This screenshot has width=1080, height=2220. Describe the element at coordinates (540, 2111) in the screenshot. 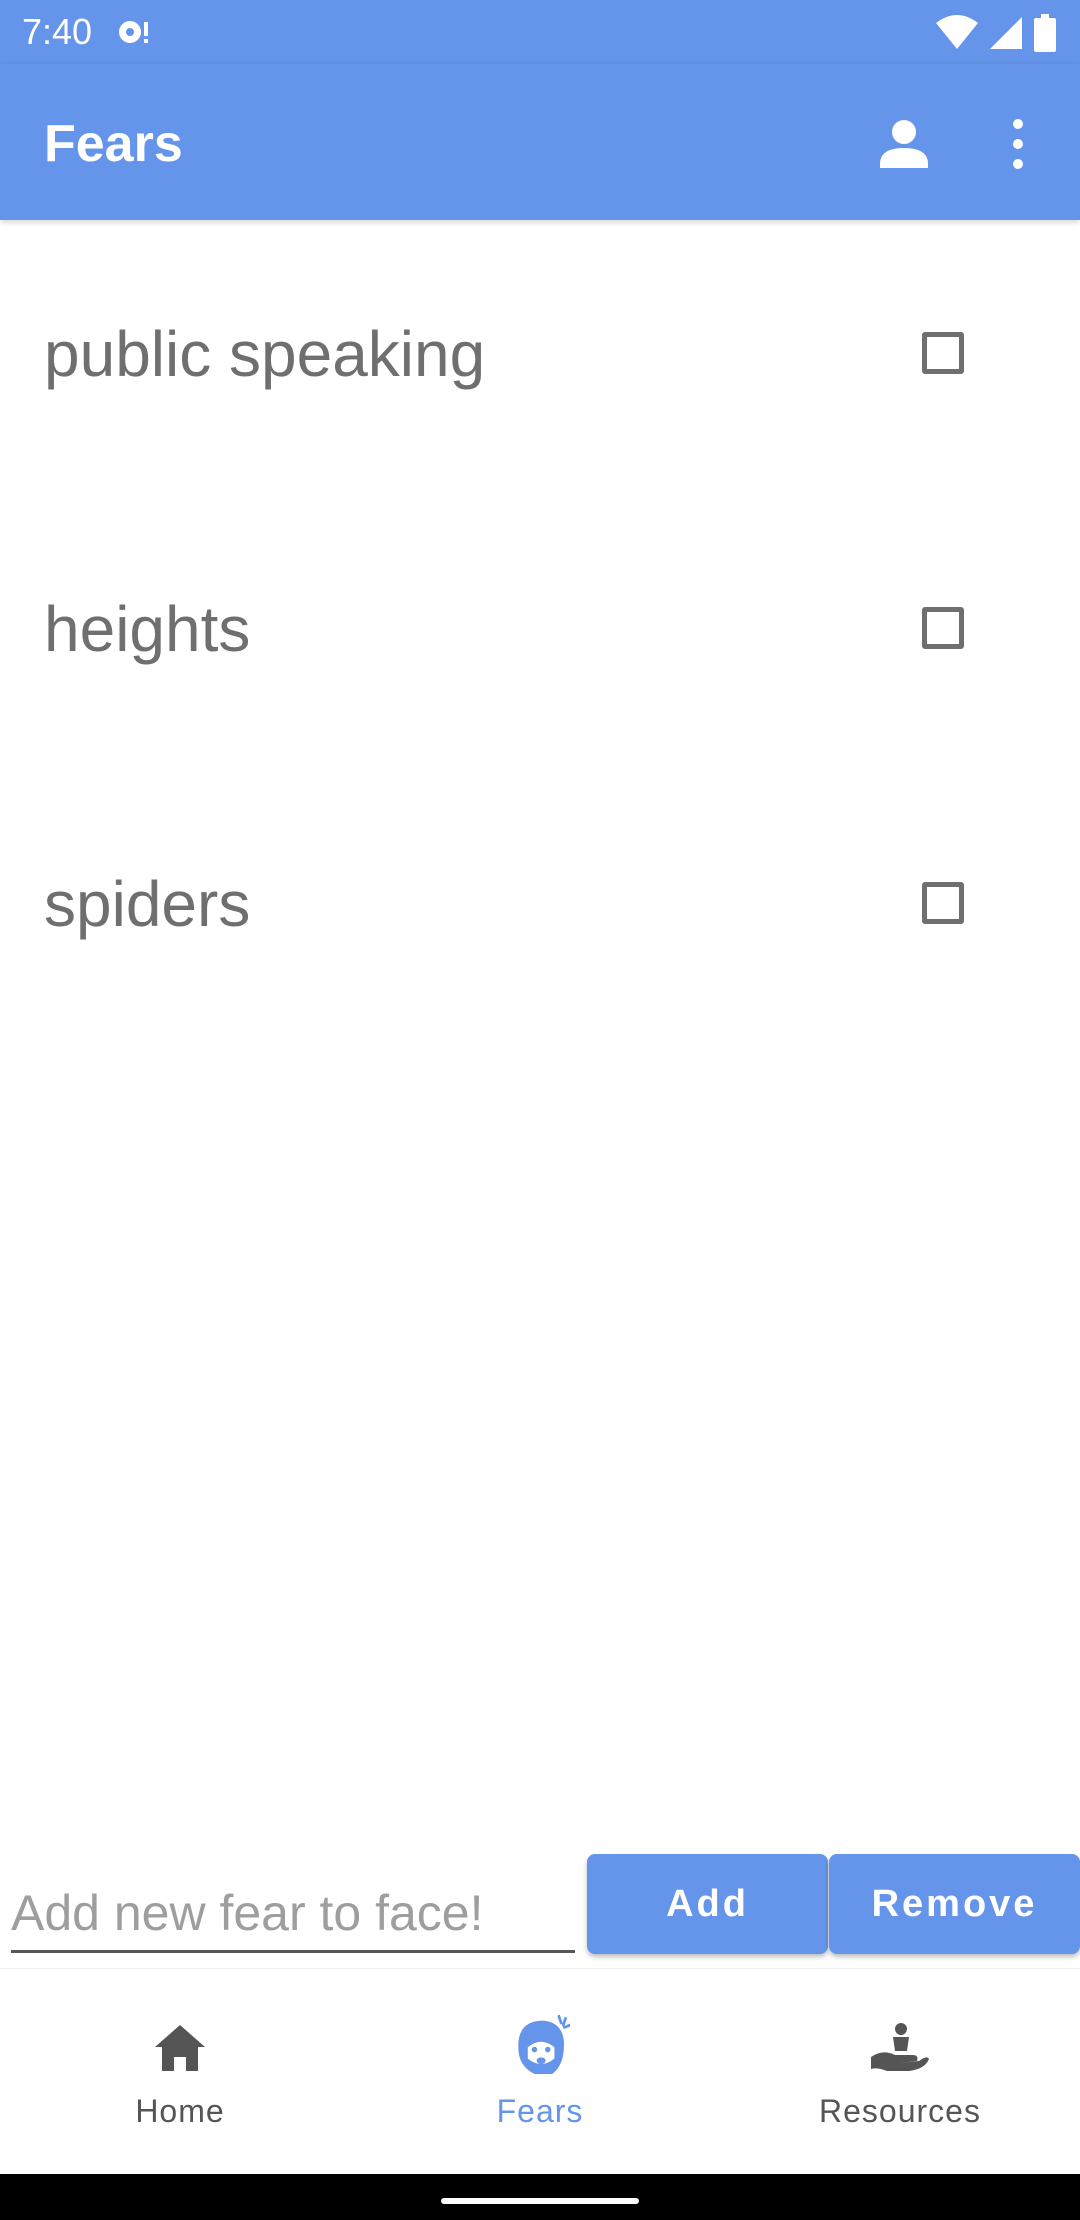

I see `nav-label-fears: Fears` at that location.